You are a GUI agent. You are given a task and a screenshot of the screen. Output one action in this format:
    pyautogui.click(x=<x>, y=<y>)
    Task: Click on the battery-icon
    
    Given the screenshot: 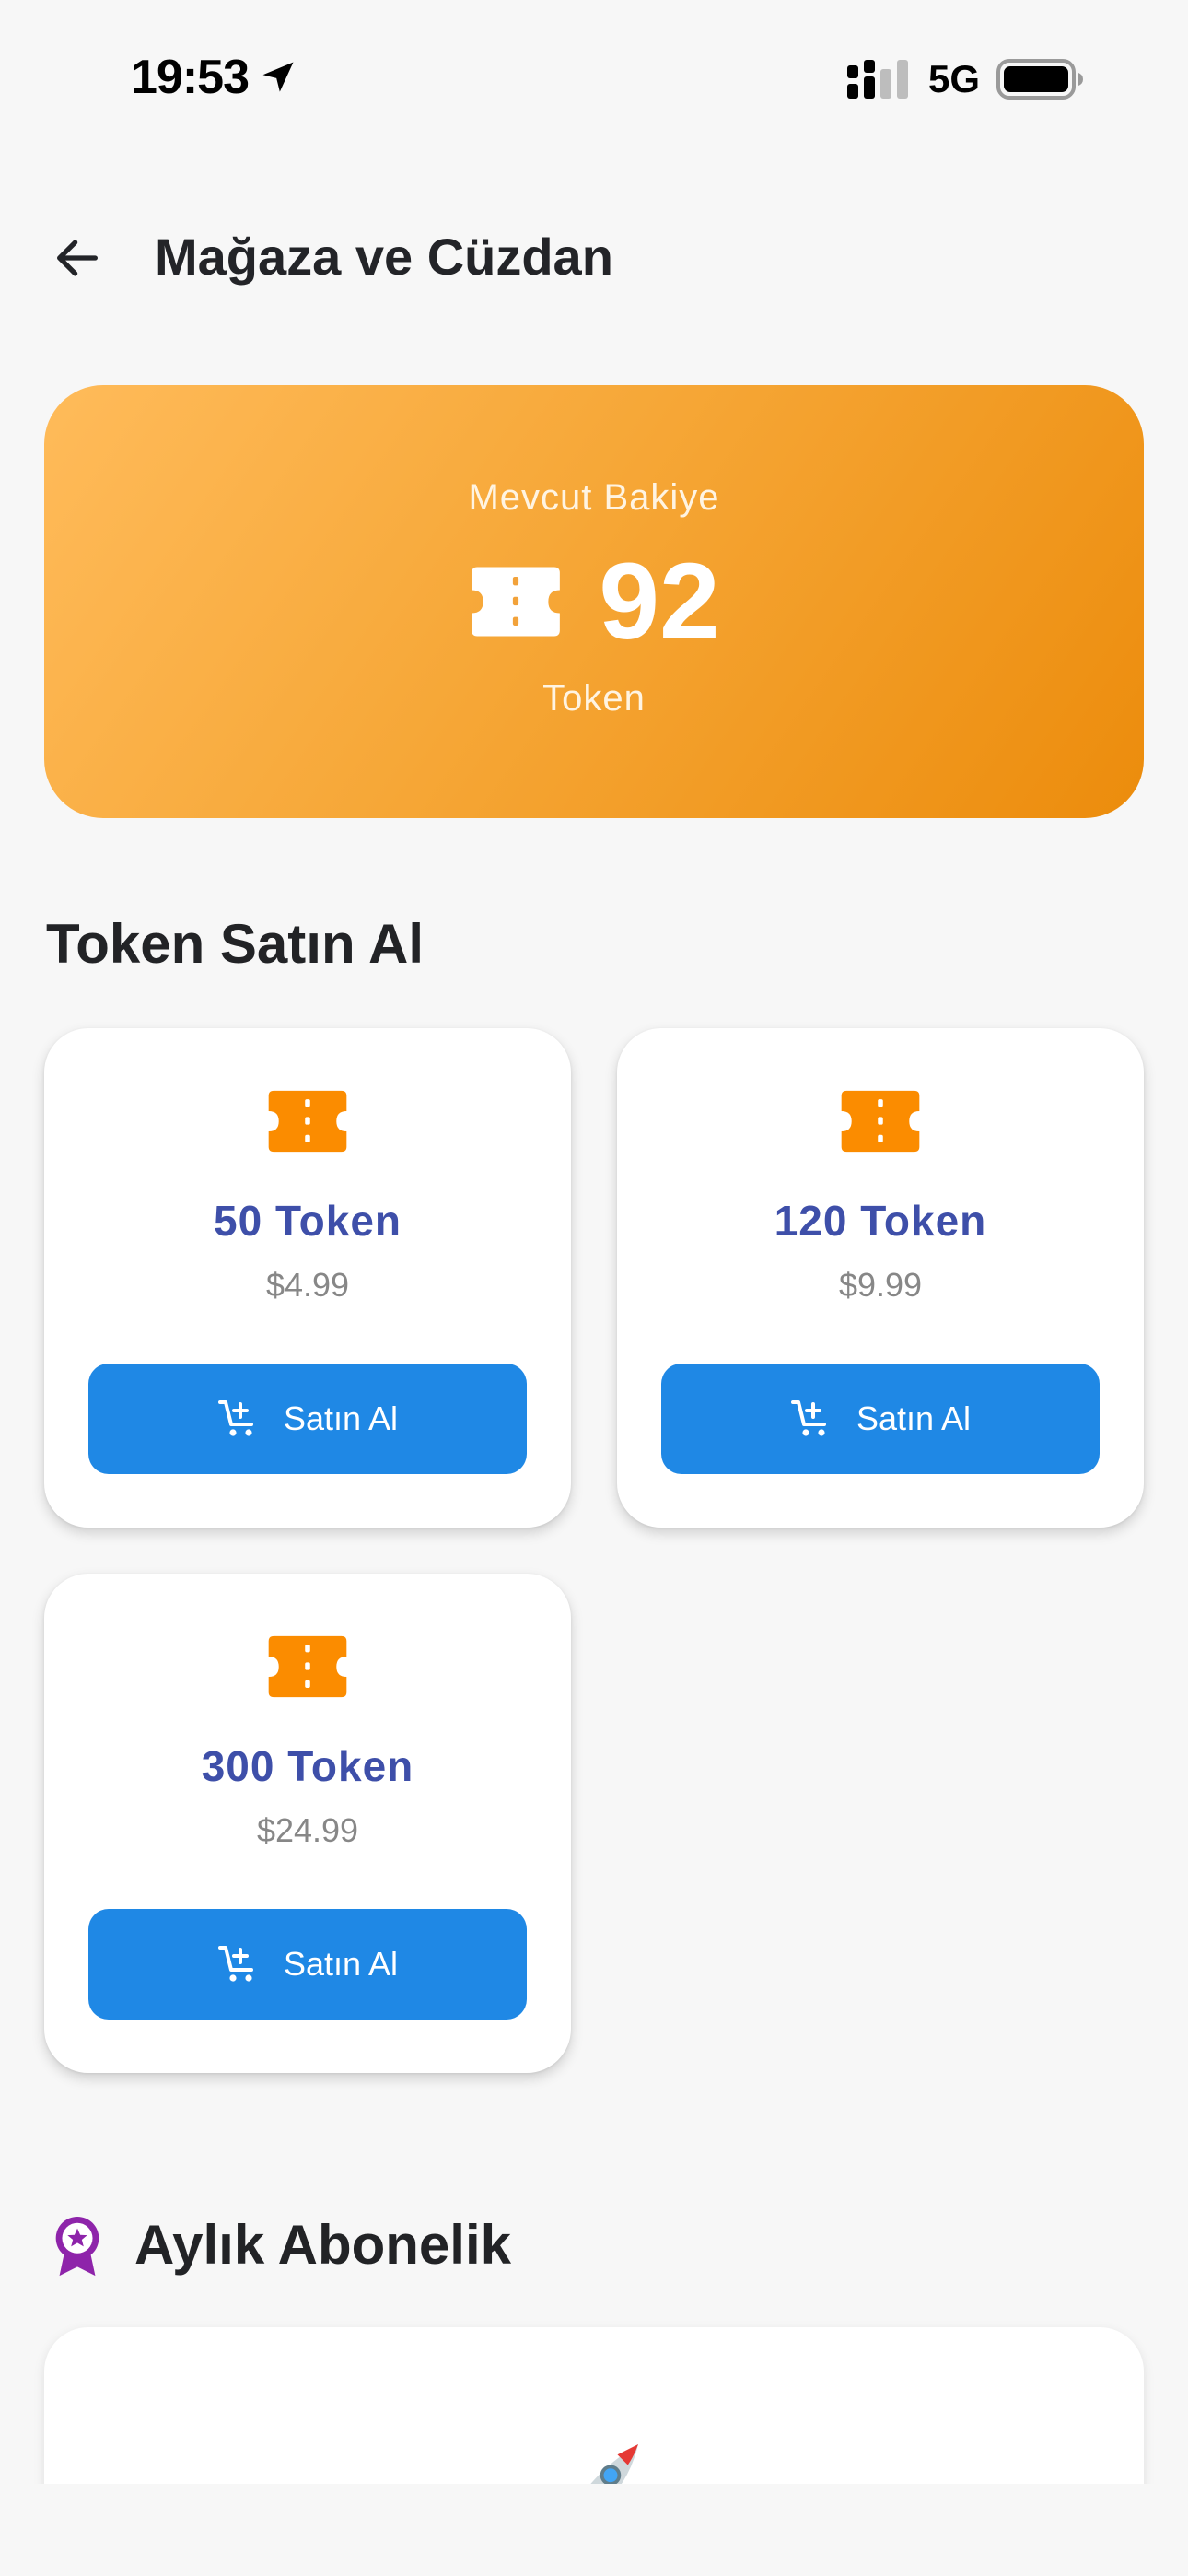 What is the action you would take?
    pyautogui.click(x=1039, y=79)
    